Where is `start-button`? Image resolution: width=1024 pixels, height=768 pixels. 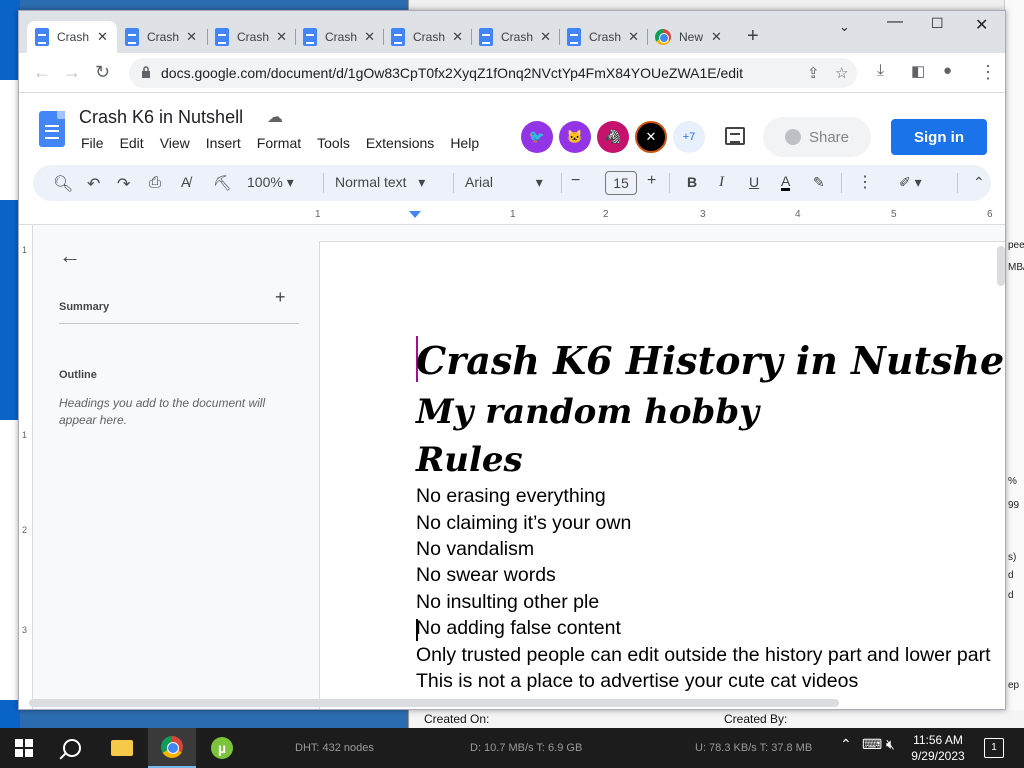
start-button is located at coordinates (24, 748).